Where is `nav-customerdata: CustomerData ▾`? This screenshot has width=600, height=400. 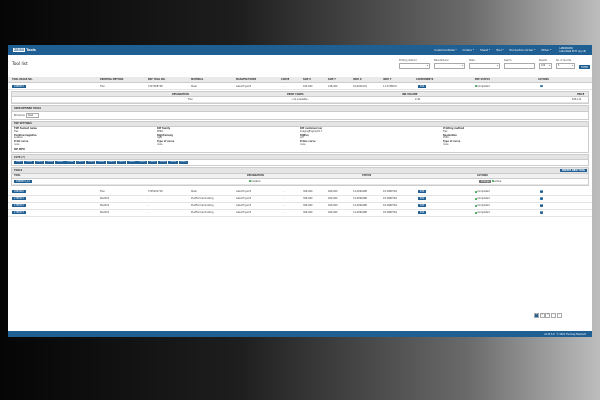
nav-customerdata: CustomerData ▾ is located at coordinates (445, 50).